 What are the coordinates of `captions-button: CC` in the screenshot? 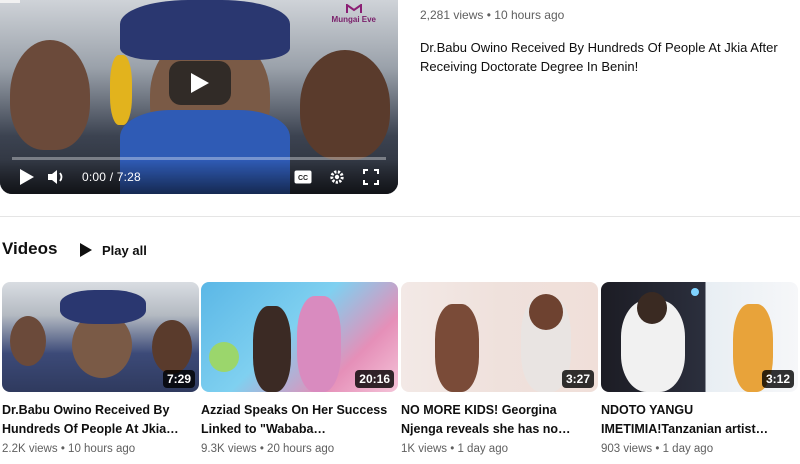 It's located at (303, 177).